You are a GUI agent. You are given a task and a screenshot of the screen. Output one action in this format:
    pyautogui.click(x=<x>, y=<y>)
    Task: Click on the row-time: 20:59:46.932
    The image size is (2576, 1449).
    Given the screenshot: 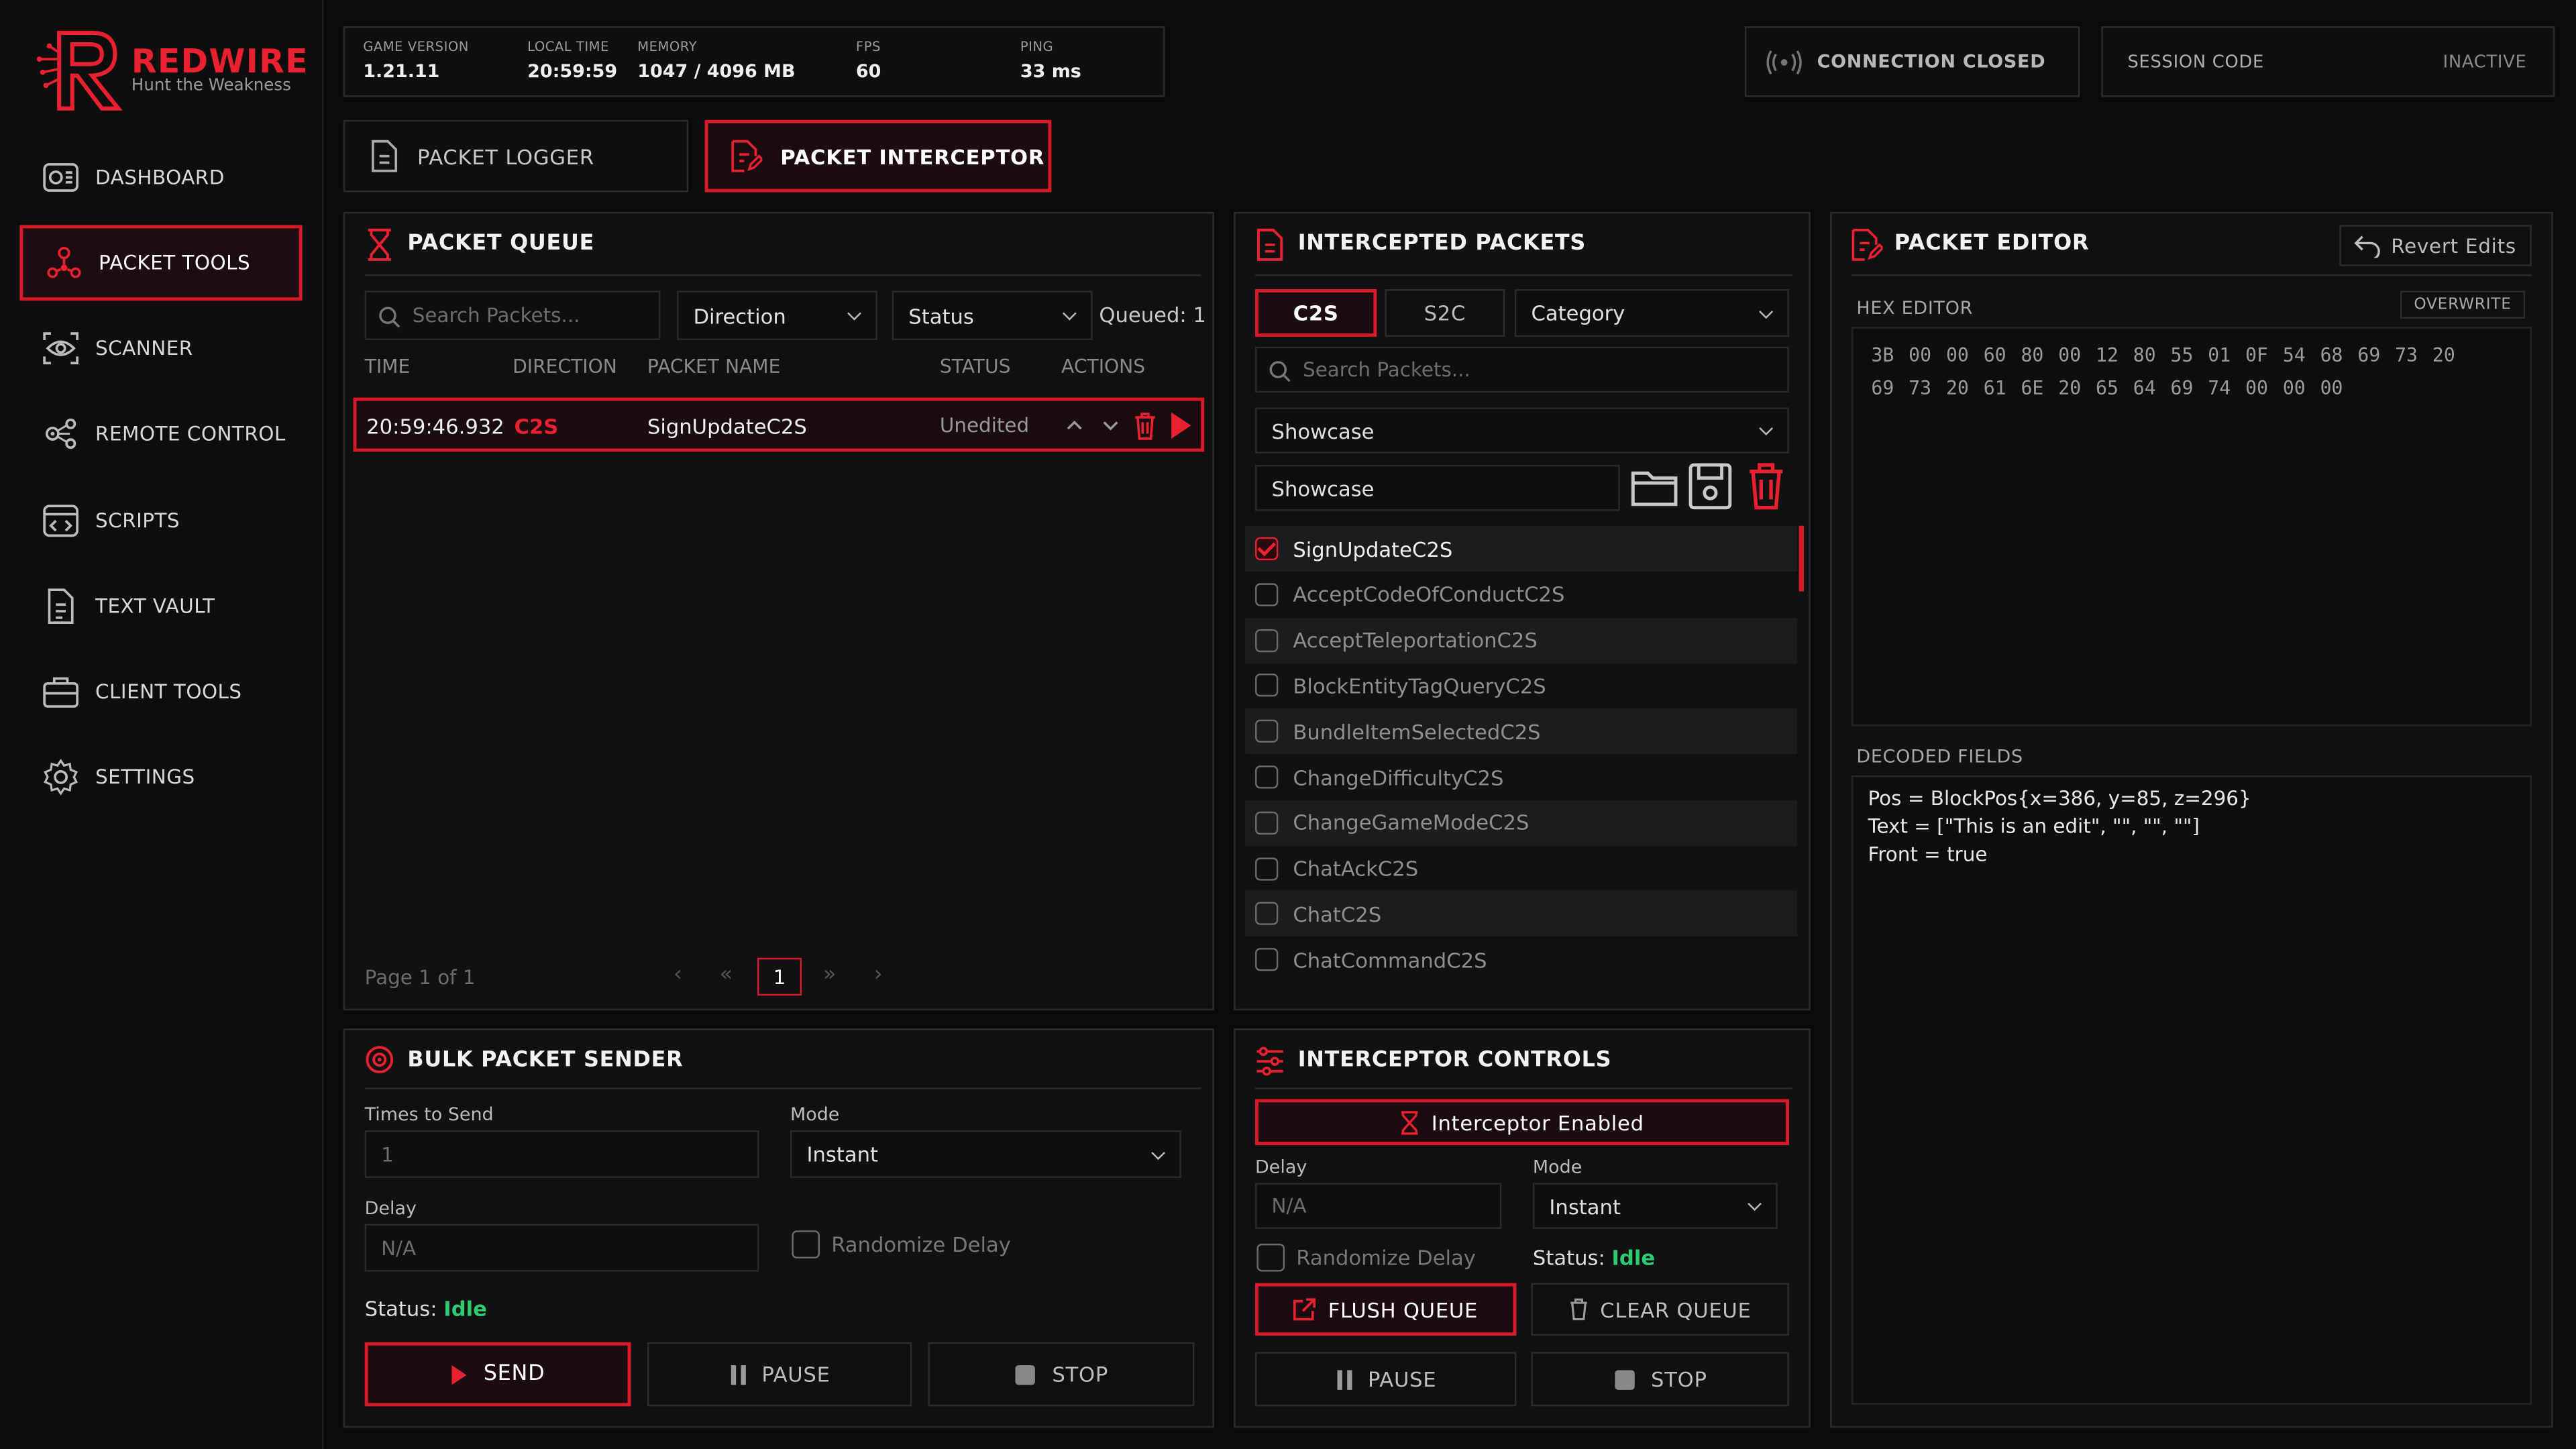 What is the action you would take?
    pyautogui.click(x=435, y=426)
    